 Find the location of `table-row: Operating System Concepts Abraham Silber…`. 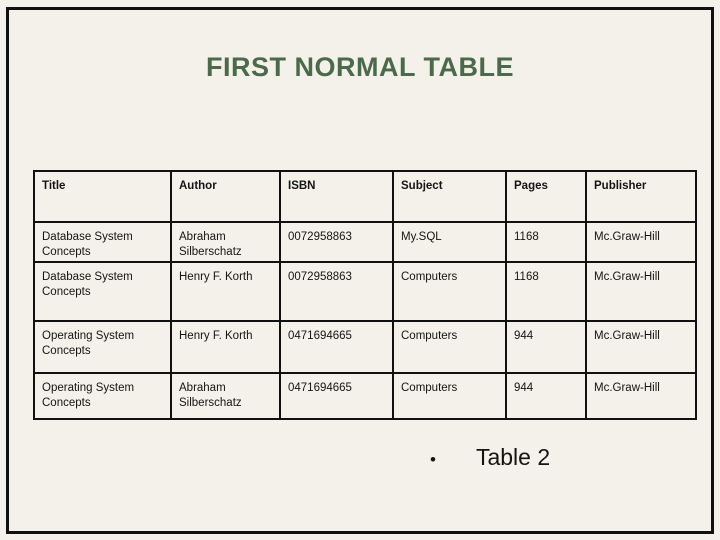

table-row: Operating System Concepts Abraham Silber… is located at coordinates (365, 395).